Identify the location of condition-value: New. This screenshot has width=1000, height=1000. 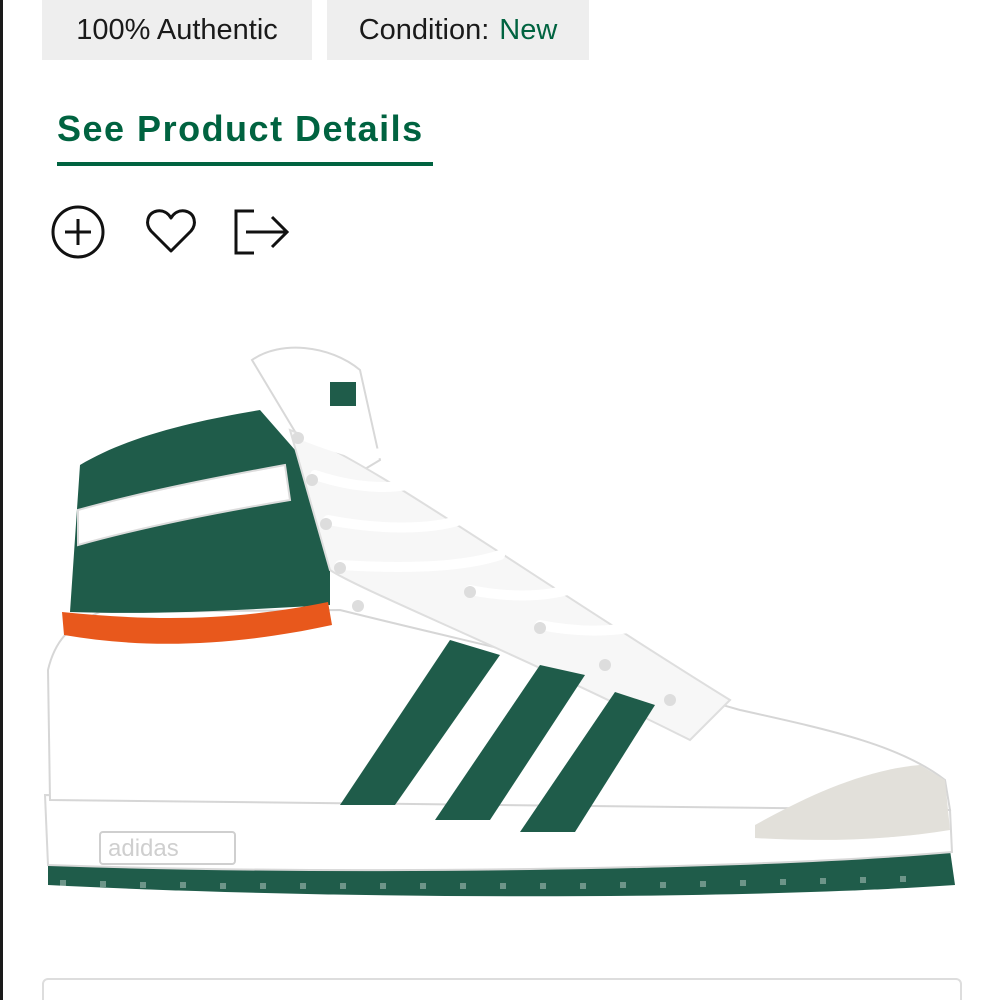
(528, 29).